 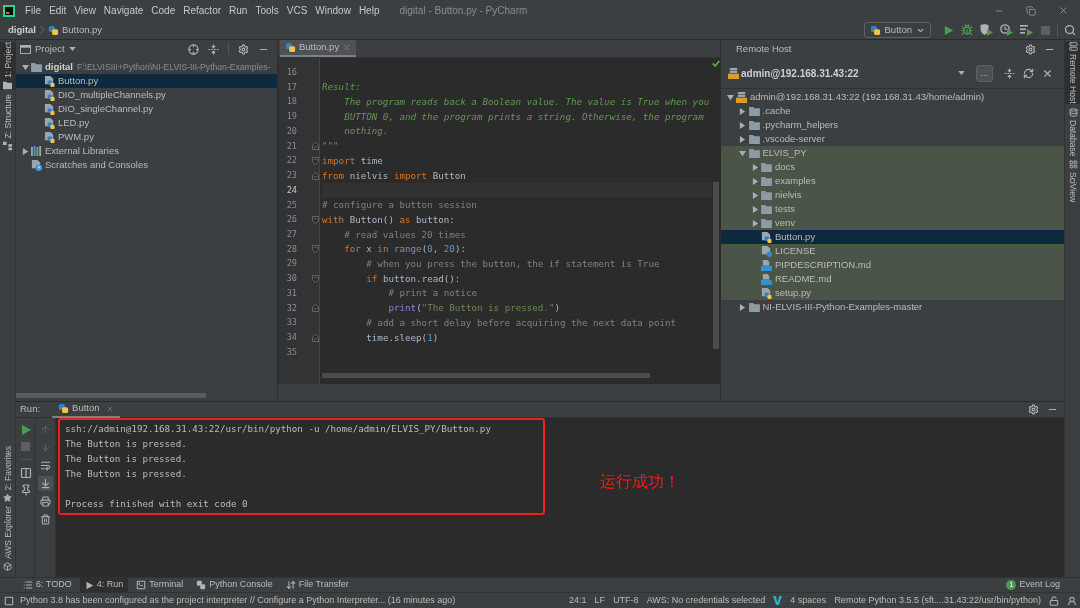 I want to click on tool-tab: Python Console, so click(x=234, y=585).